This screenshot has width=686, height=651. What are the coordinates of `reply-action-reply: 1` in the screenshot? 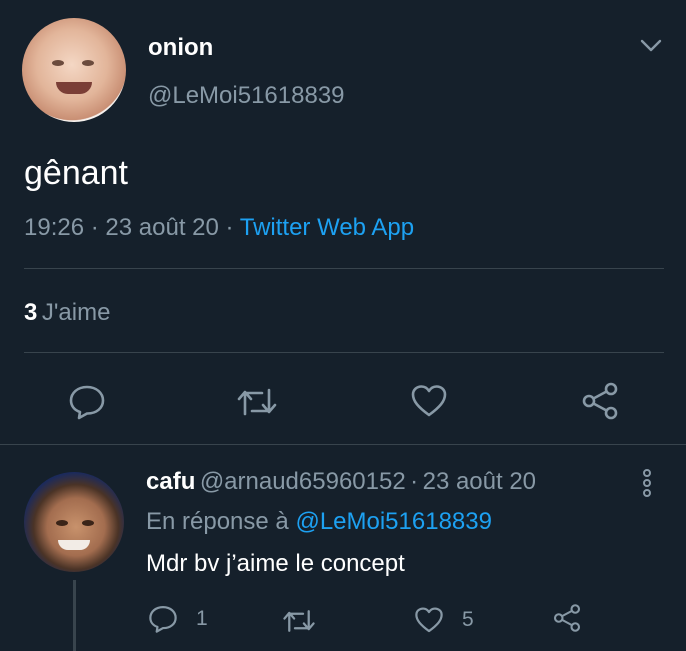 It's located at (178, 619).